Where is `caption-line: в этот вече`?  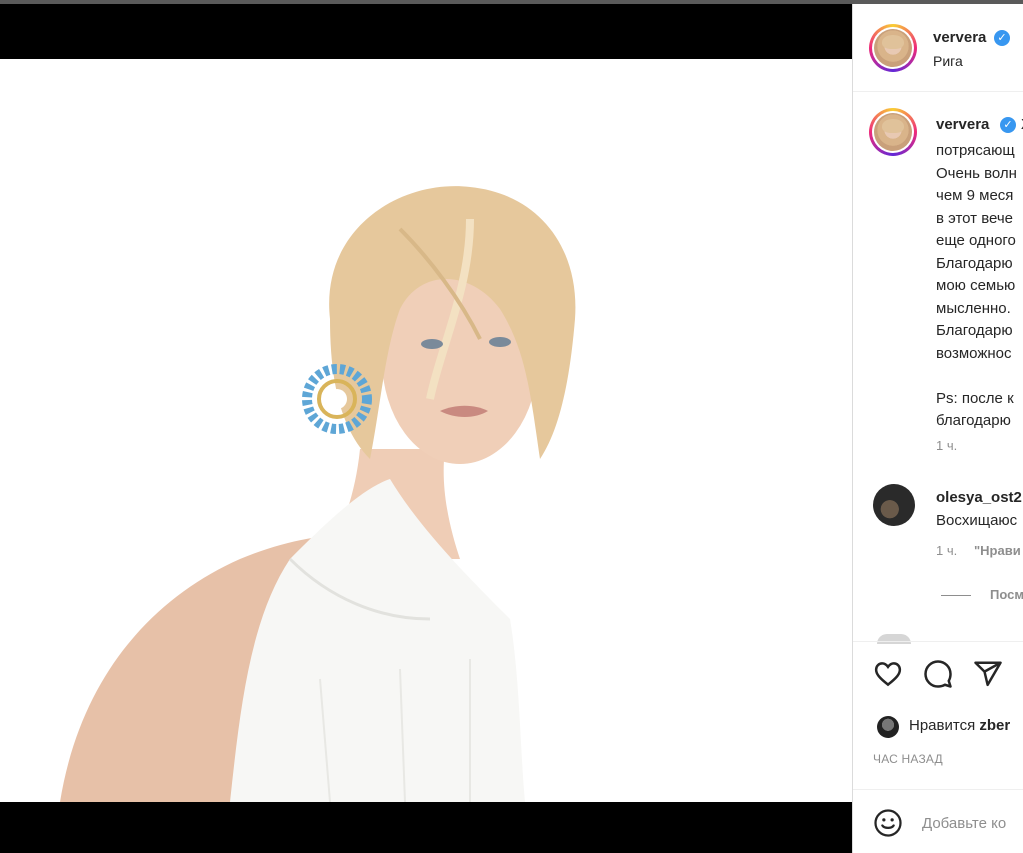 caption-line: в этот вече is located at coordinates (975, 218).